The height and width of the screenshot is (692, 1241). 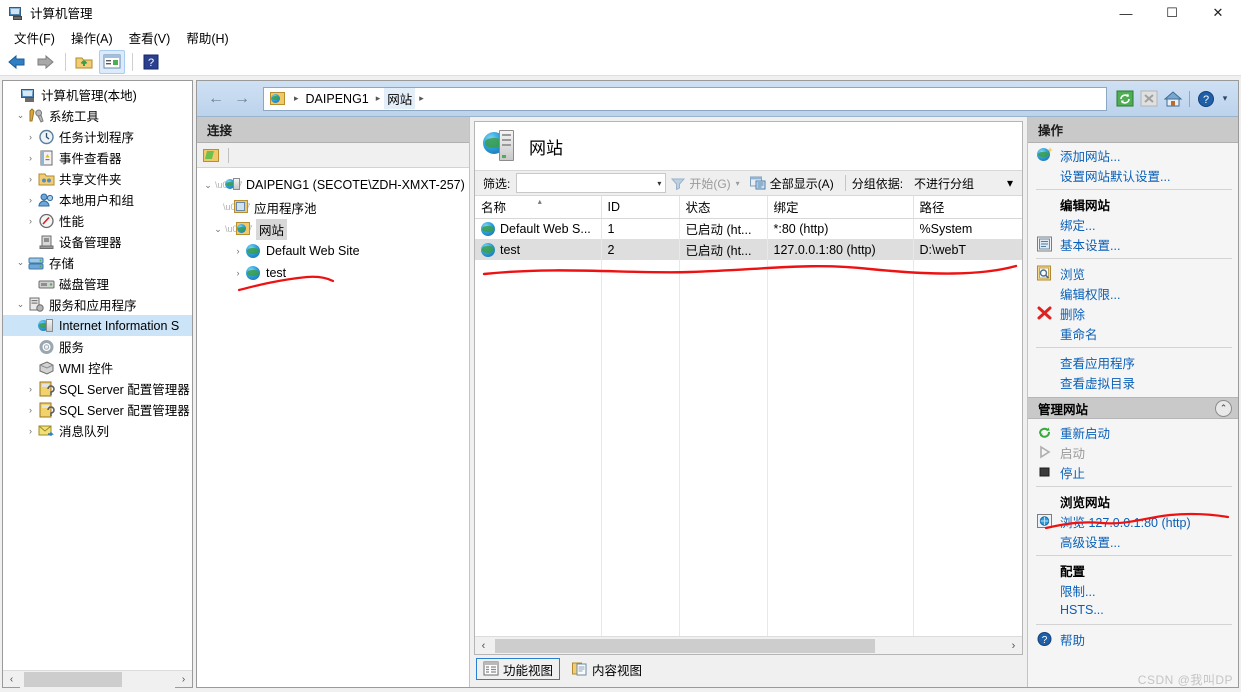 I want to click on tree-item-task-scheduler: › 任务计划程序, so click(x=97, y=136).